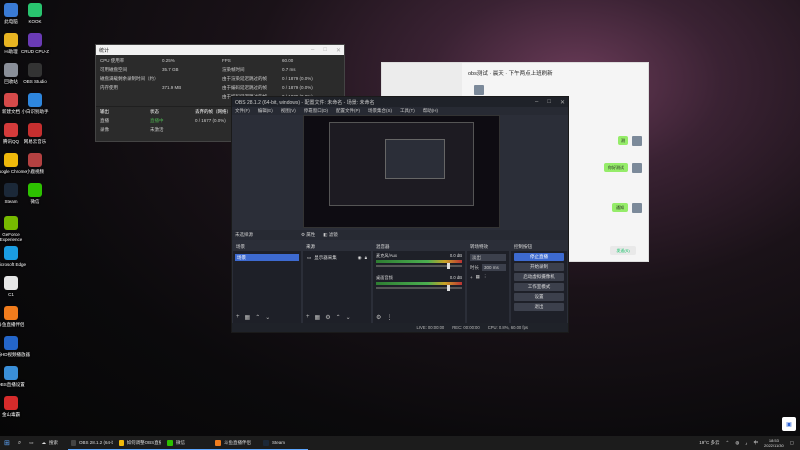 Image resolution: width=800 pixels, height=450 pixels. I want to click on menu-item: 停靠窗口(D), so click(316, 111).